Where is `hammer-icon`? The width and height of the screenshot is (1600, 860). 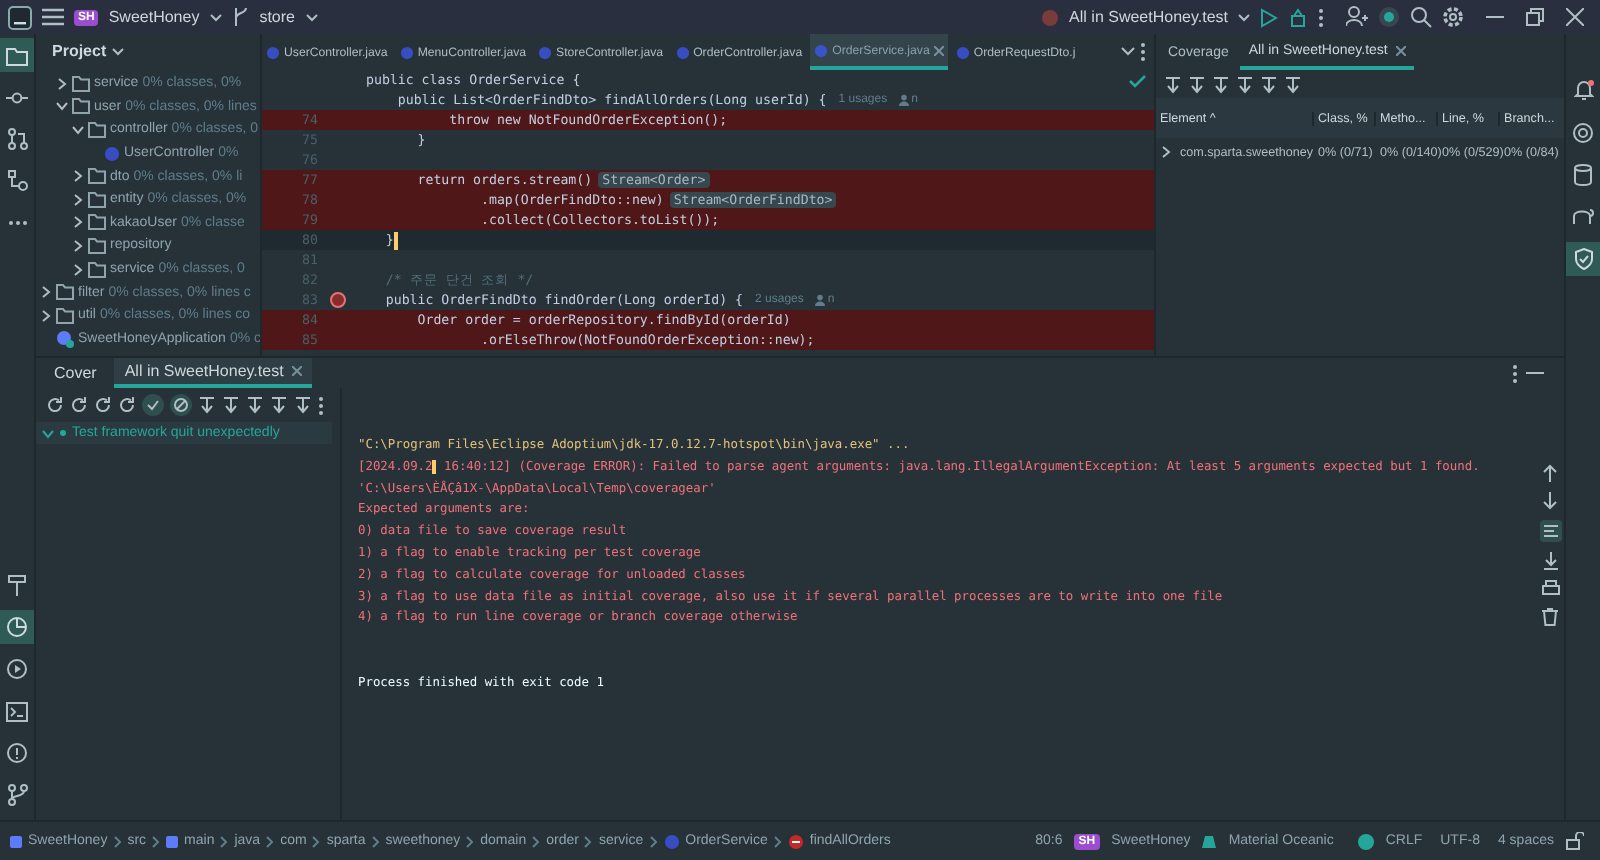
hammer-icon is located at coordinates (17, 585).